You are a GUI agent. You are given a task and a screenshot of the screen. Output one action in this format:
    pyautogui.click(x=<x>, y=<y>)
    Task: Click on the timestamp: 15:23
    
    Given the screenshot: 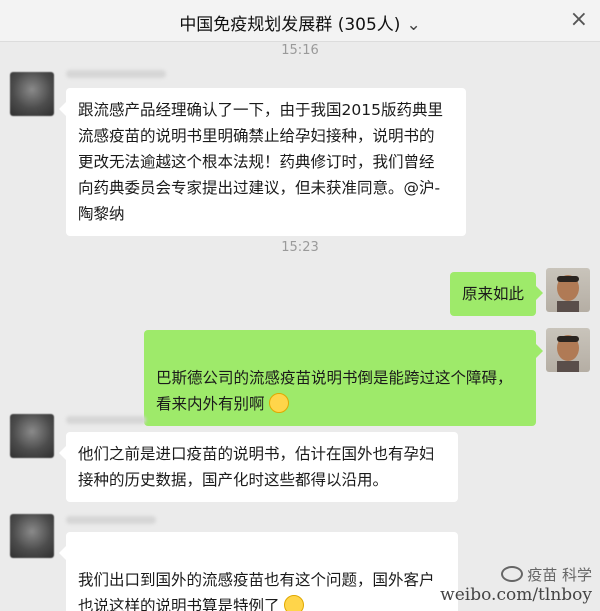 What is the action you would take?
    pyautogui.click(x=300, y=247)
    